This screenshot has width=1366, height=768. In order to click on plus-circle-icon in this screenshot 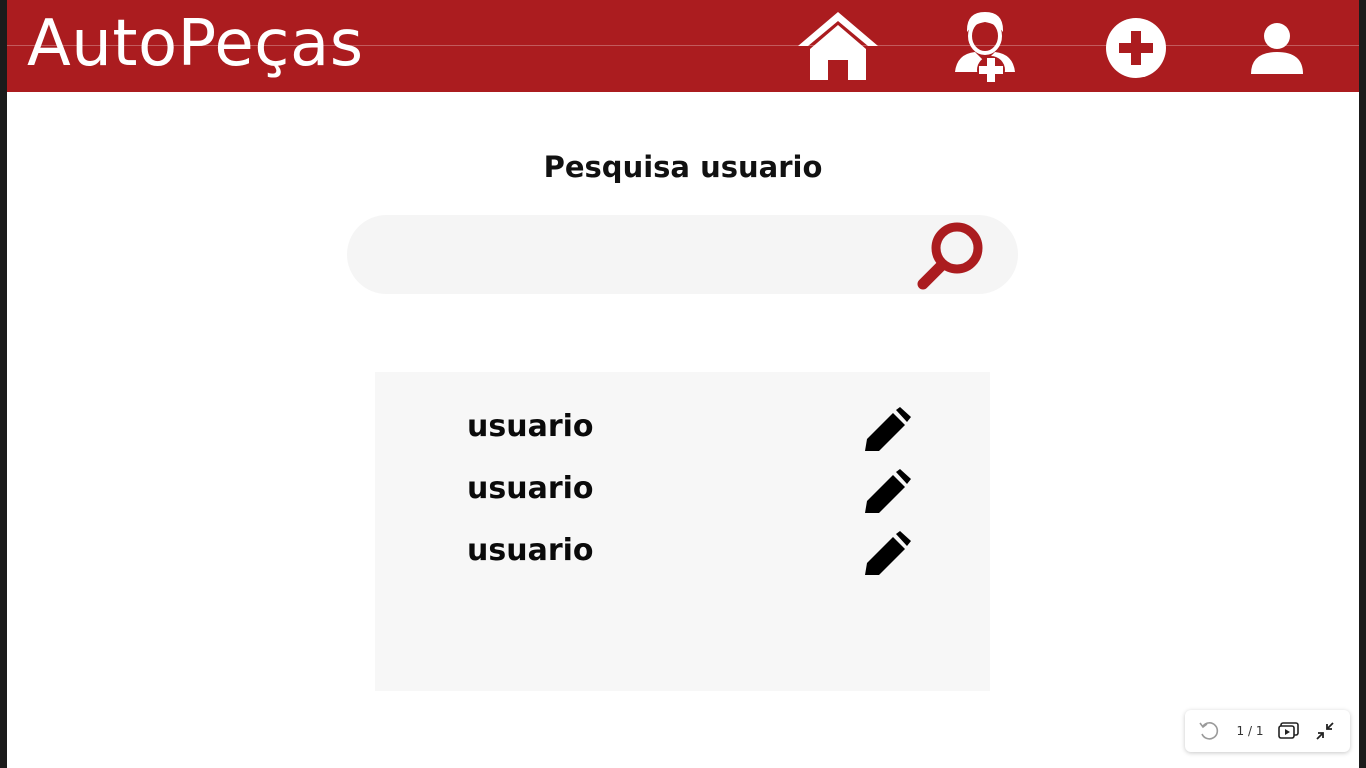, I will do `click(1136, 48)`.